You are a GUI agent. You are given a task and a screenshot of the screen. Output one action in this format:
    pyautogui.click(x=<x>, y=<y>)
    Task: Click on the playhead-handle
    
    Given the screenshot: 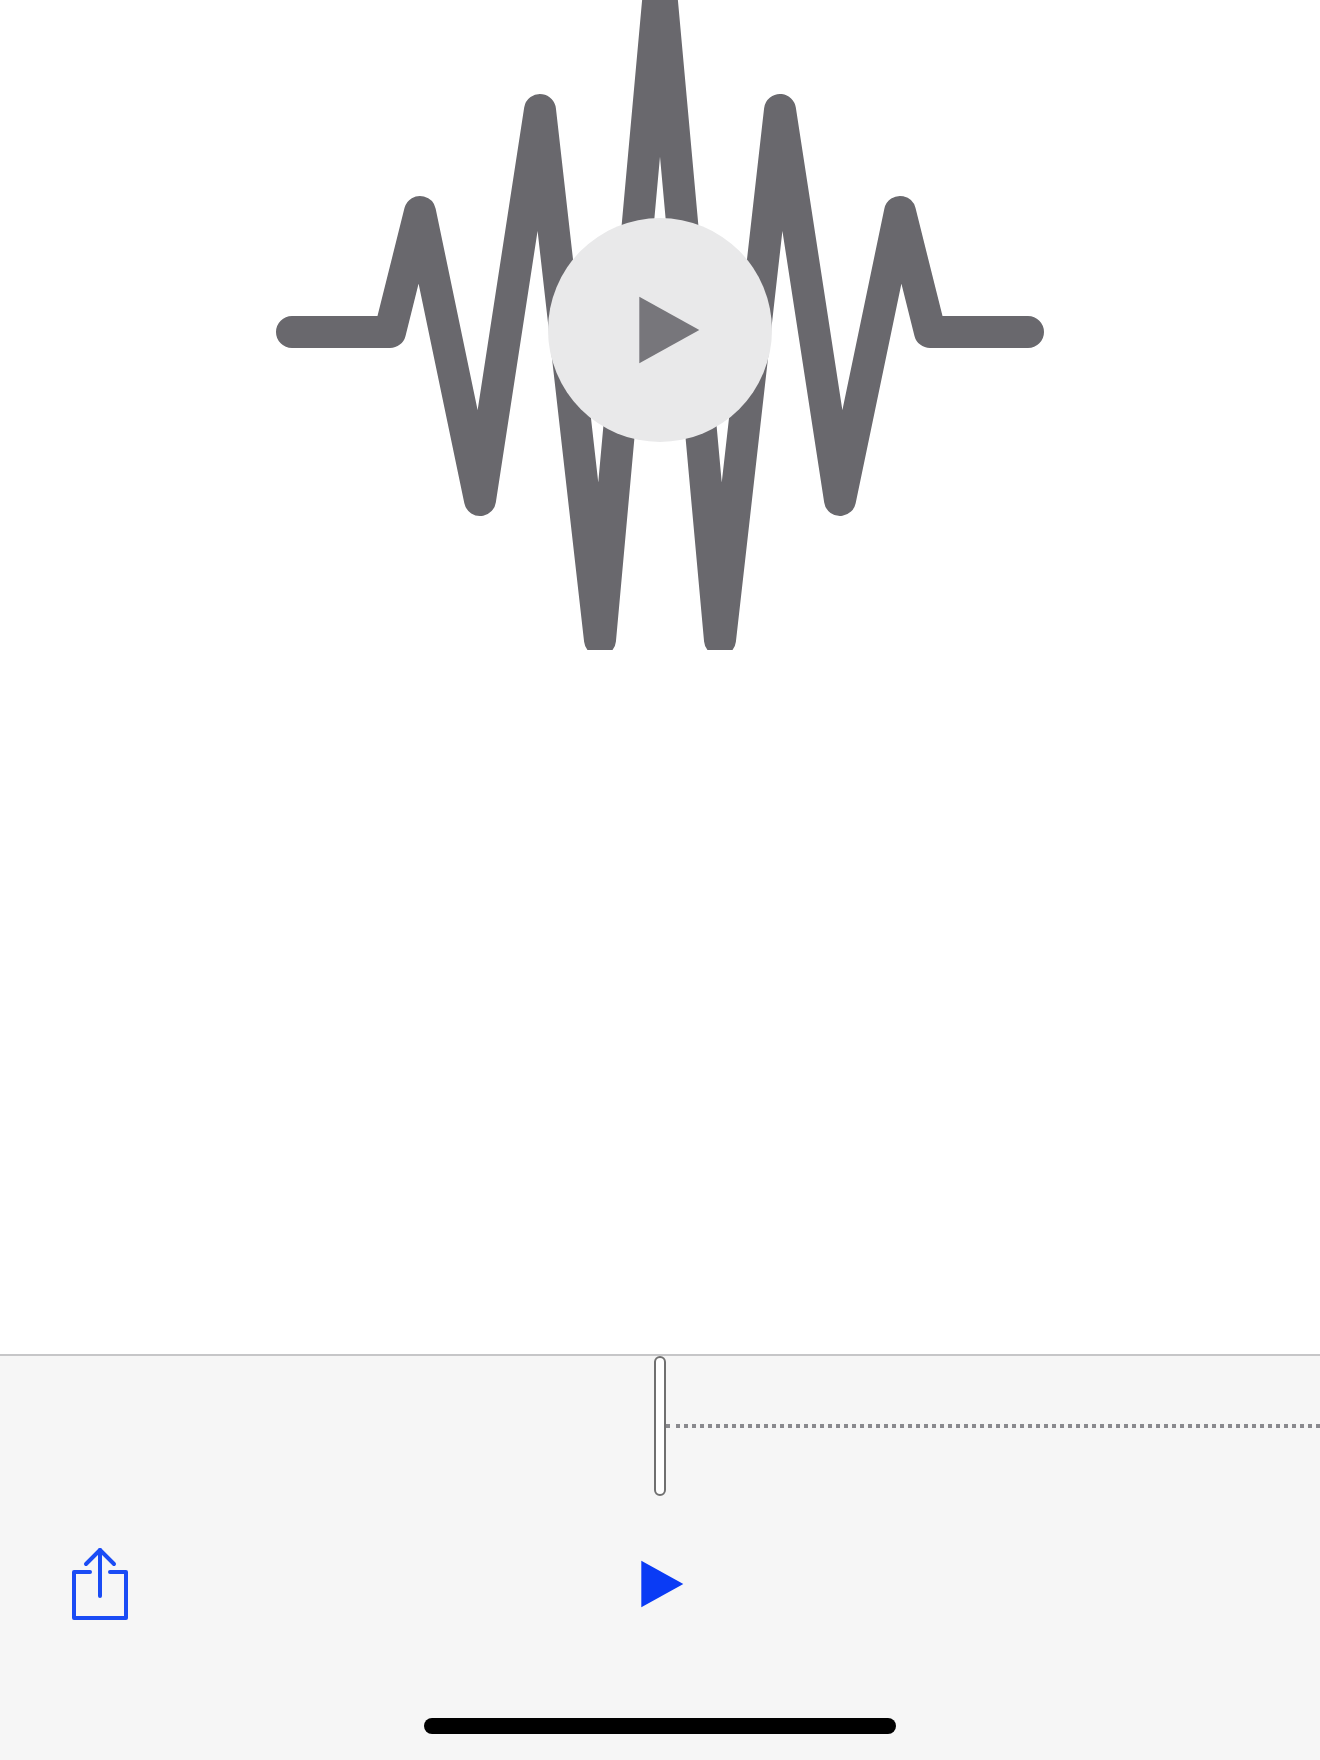 What is the action you would take?
    pyautogui.click(x=660, y=1426)
    